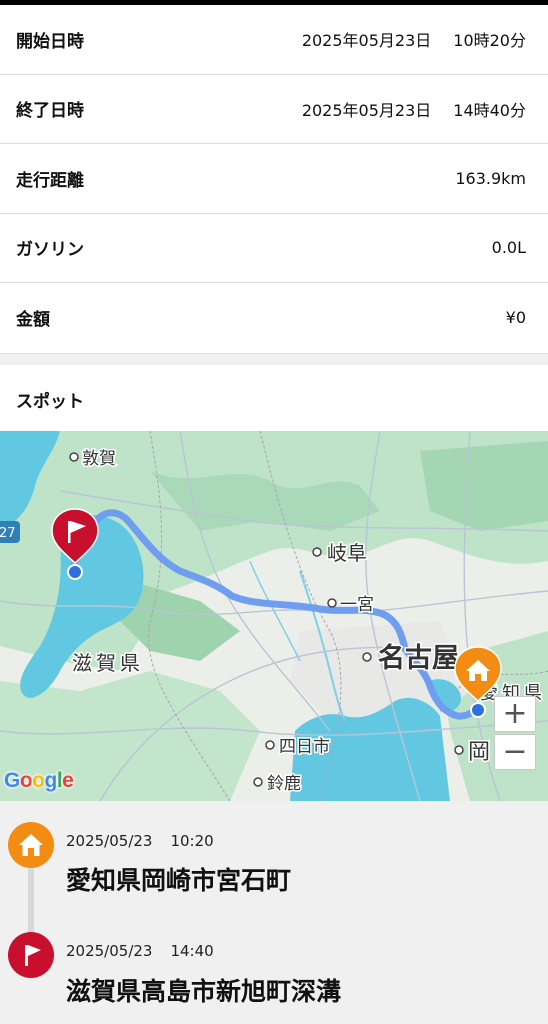  I want to click on cost-label: 金額, so click(33, 320).